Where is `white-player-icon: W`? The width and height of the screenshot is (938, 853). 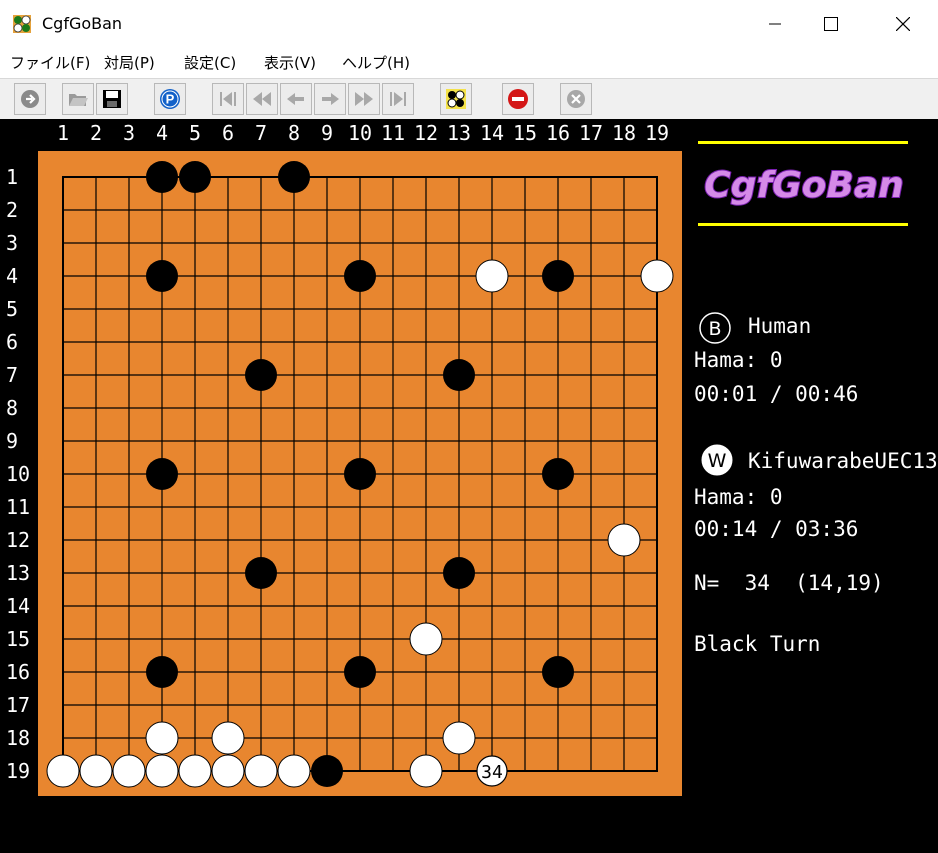 white-player-icon: W is located at coordinates (717, 460).